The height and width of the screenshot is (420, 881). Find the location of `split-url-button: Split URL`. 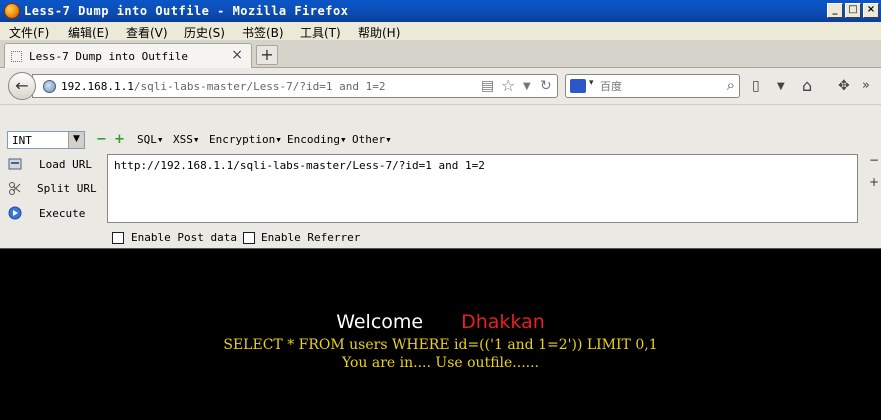

split-url-button: Split URL is located at coordinates (67, 188).